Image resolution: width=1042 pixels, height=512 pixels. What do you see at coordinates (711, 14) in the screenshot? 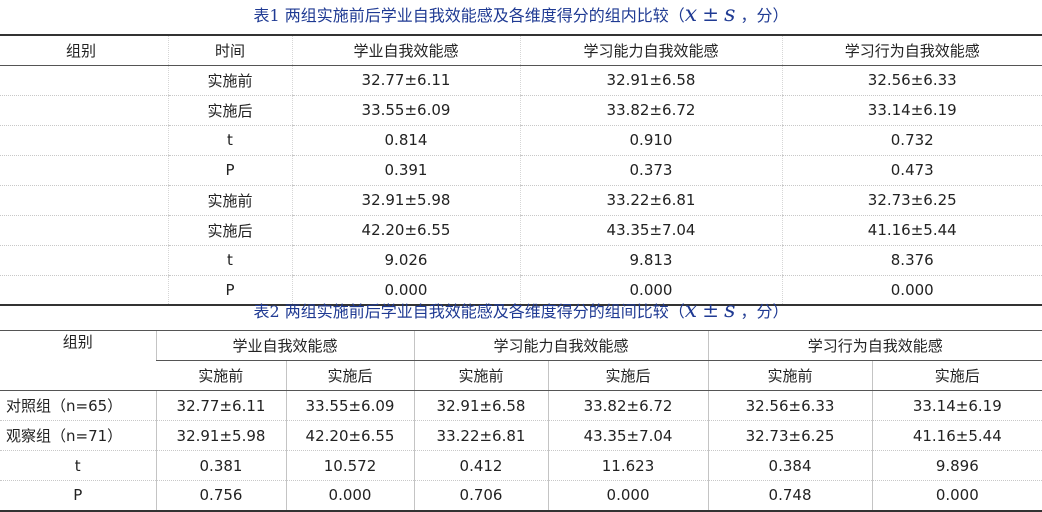
I see `table1-caption-pm: ±` at bounding box center [711, 14].